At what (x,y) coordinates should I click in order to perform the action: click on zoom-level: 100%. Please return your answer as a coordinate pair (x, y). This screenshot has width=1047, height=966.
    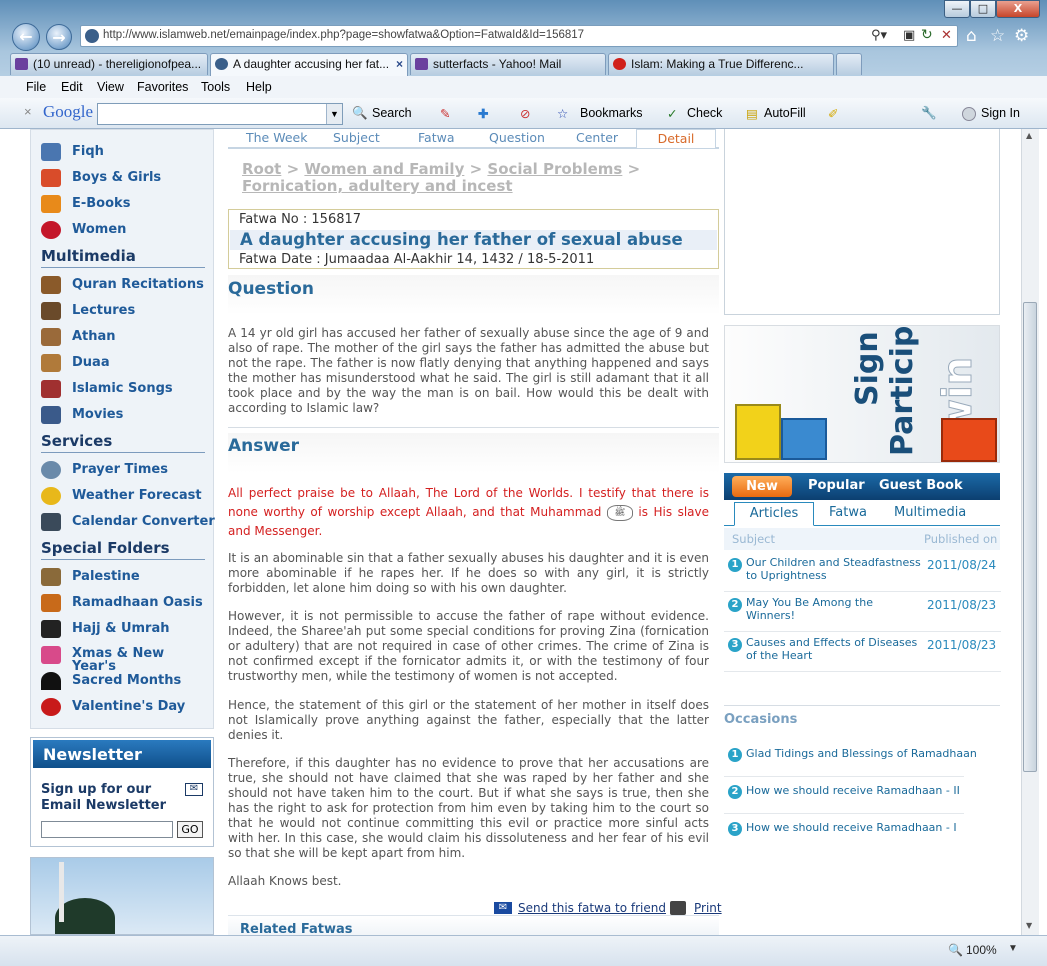
    Looking at the image, I should click on (981, 950).